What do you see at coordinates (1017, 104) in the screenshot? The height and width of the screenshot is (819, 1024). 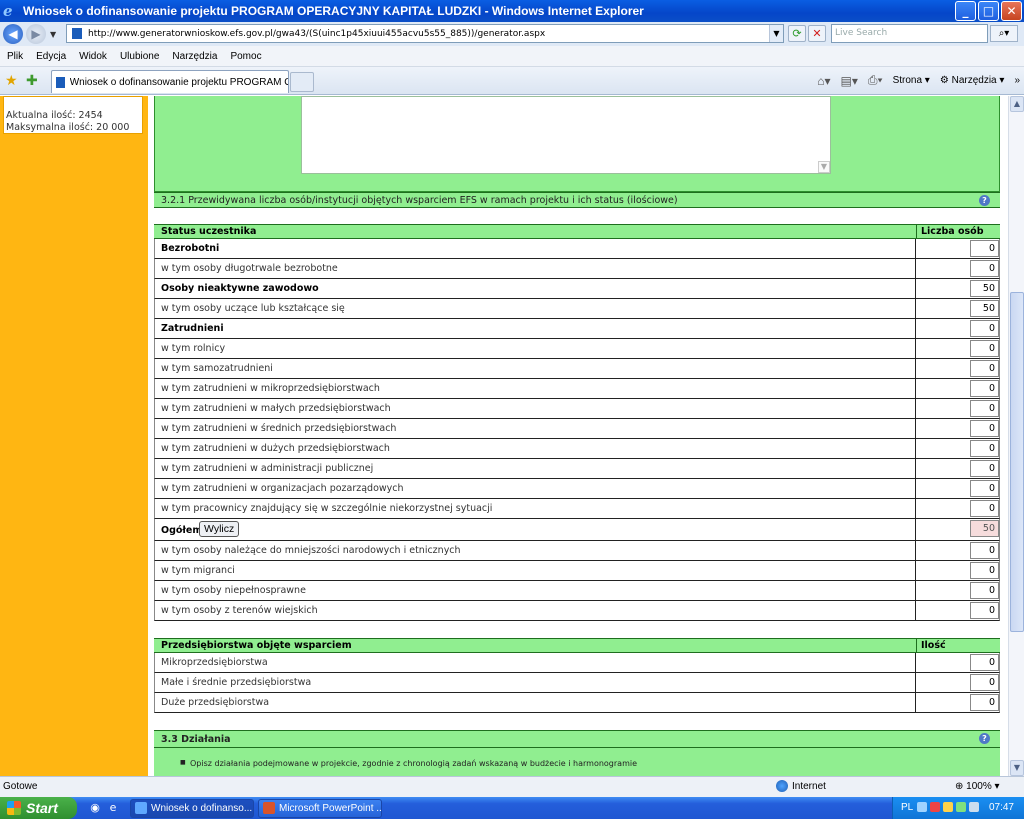 I see `scroll-up-icon: ▲` at bounding box center [1017, 104].